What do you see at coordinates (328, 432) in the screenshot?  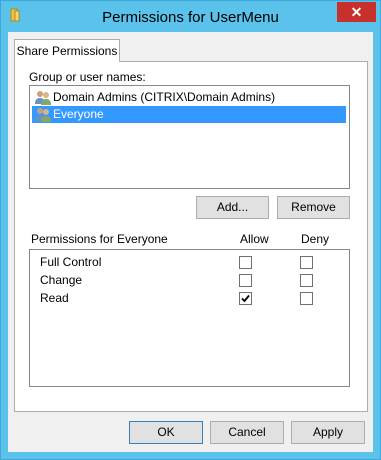 I see `apply-button: Apply` at bounding box center [328, 432].